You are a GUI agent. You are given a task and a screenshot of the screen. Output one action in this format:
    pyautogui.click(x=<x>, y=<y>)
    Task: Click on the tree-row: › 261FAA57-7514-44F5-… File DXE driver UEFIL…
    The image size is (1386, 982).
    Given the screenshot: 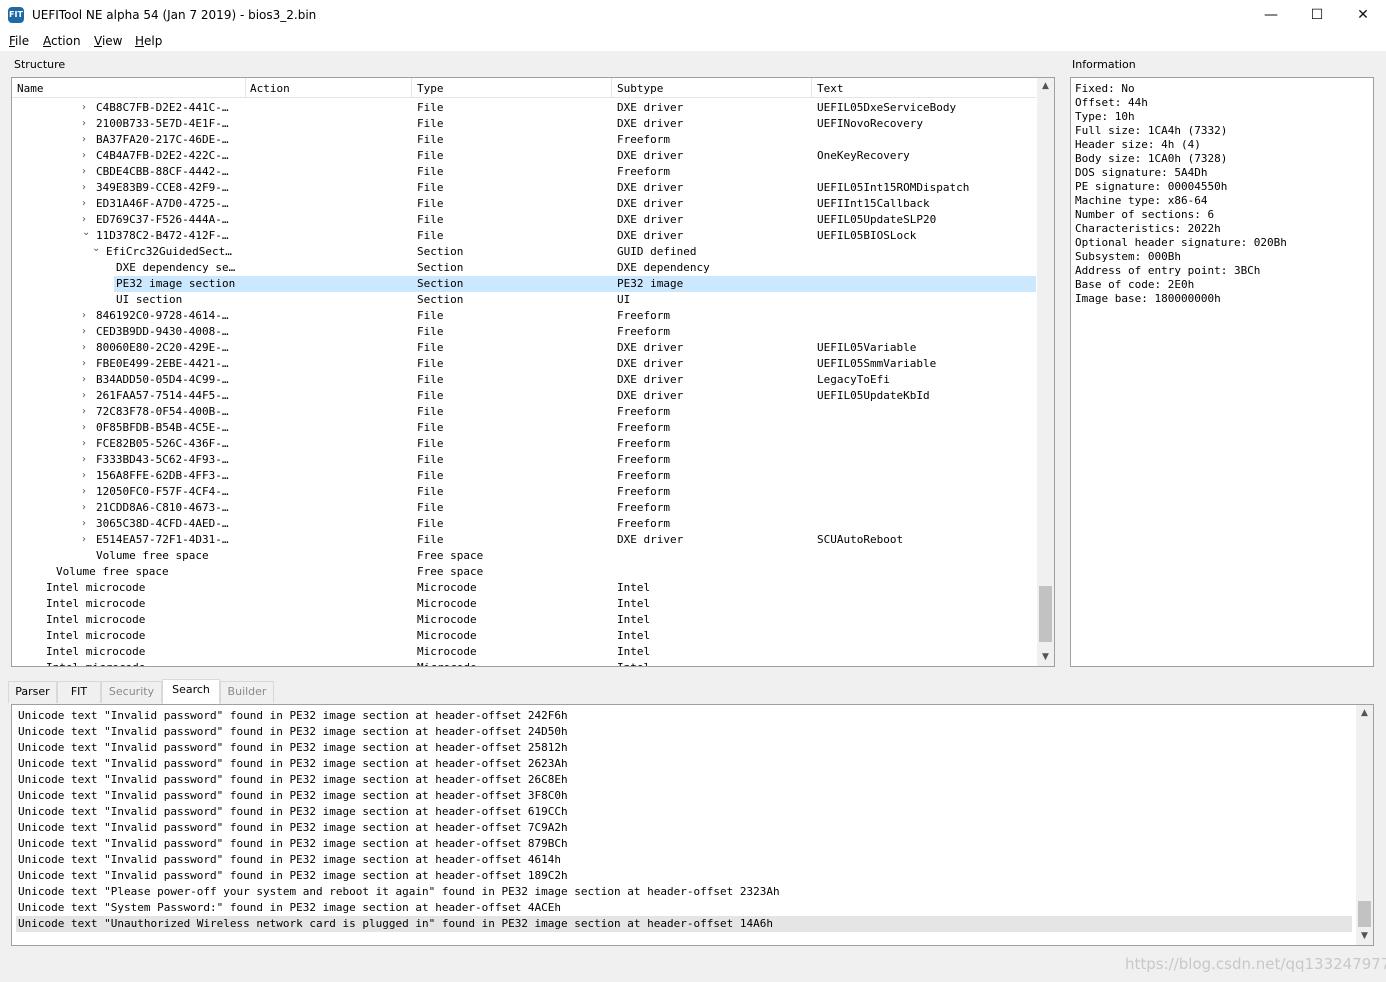 What is the action you would take?
    pyautogui.click(x=524, y=396)
    